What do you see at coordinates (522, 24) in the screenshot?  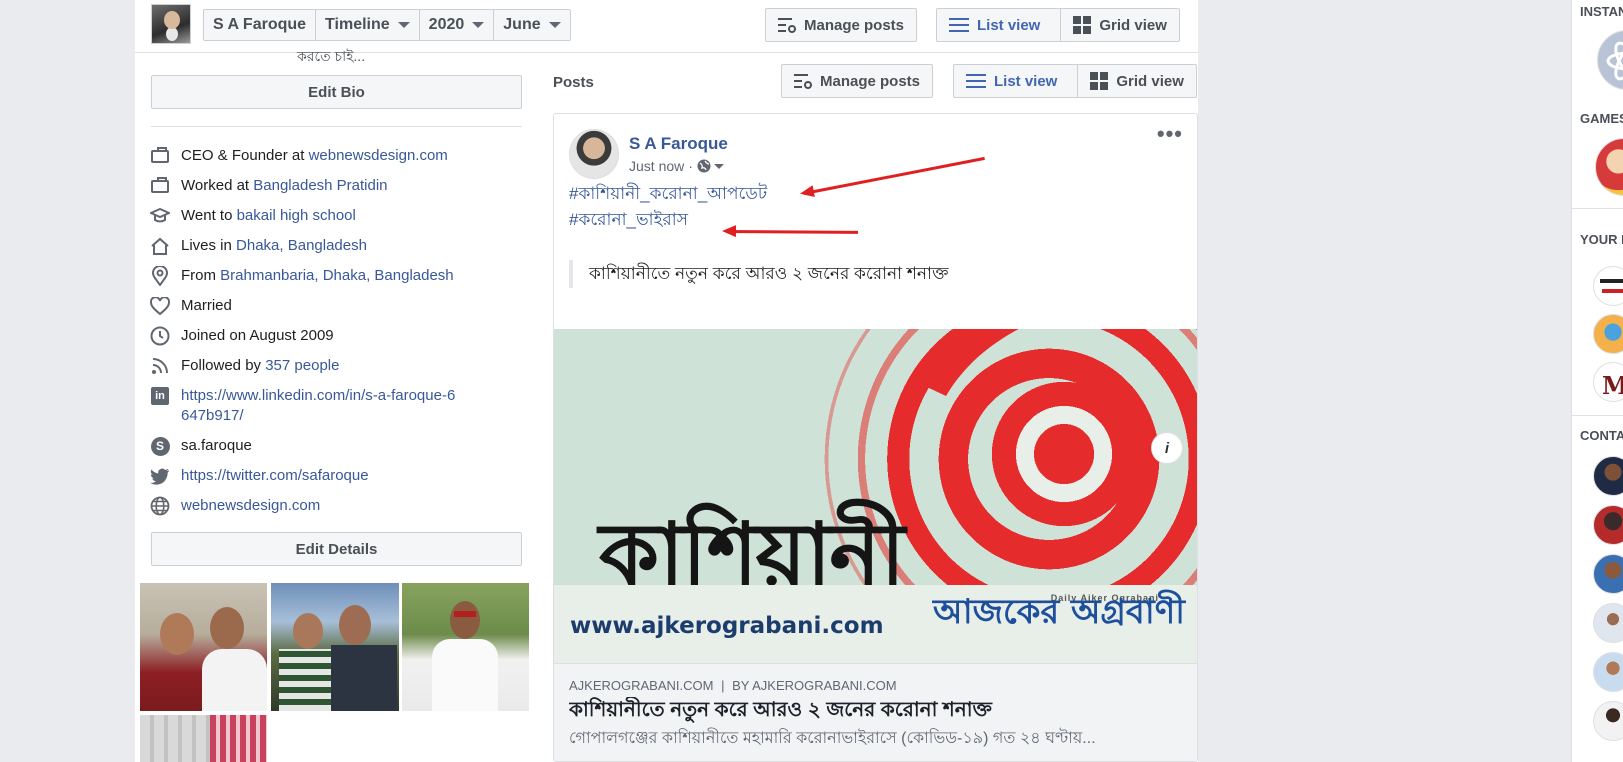 I see `crumb-month-label: June` at bounding box center [522, 24].